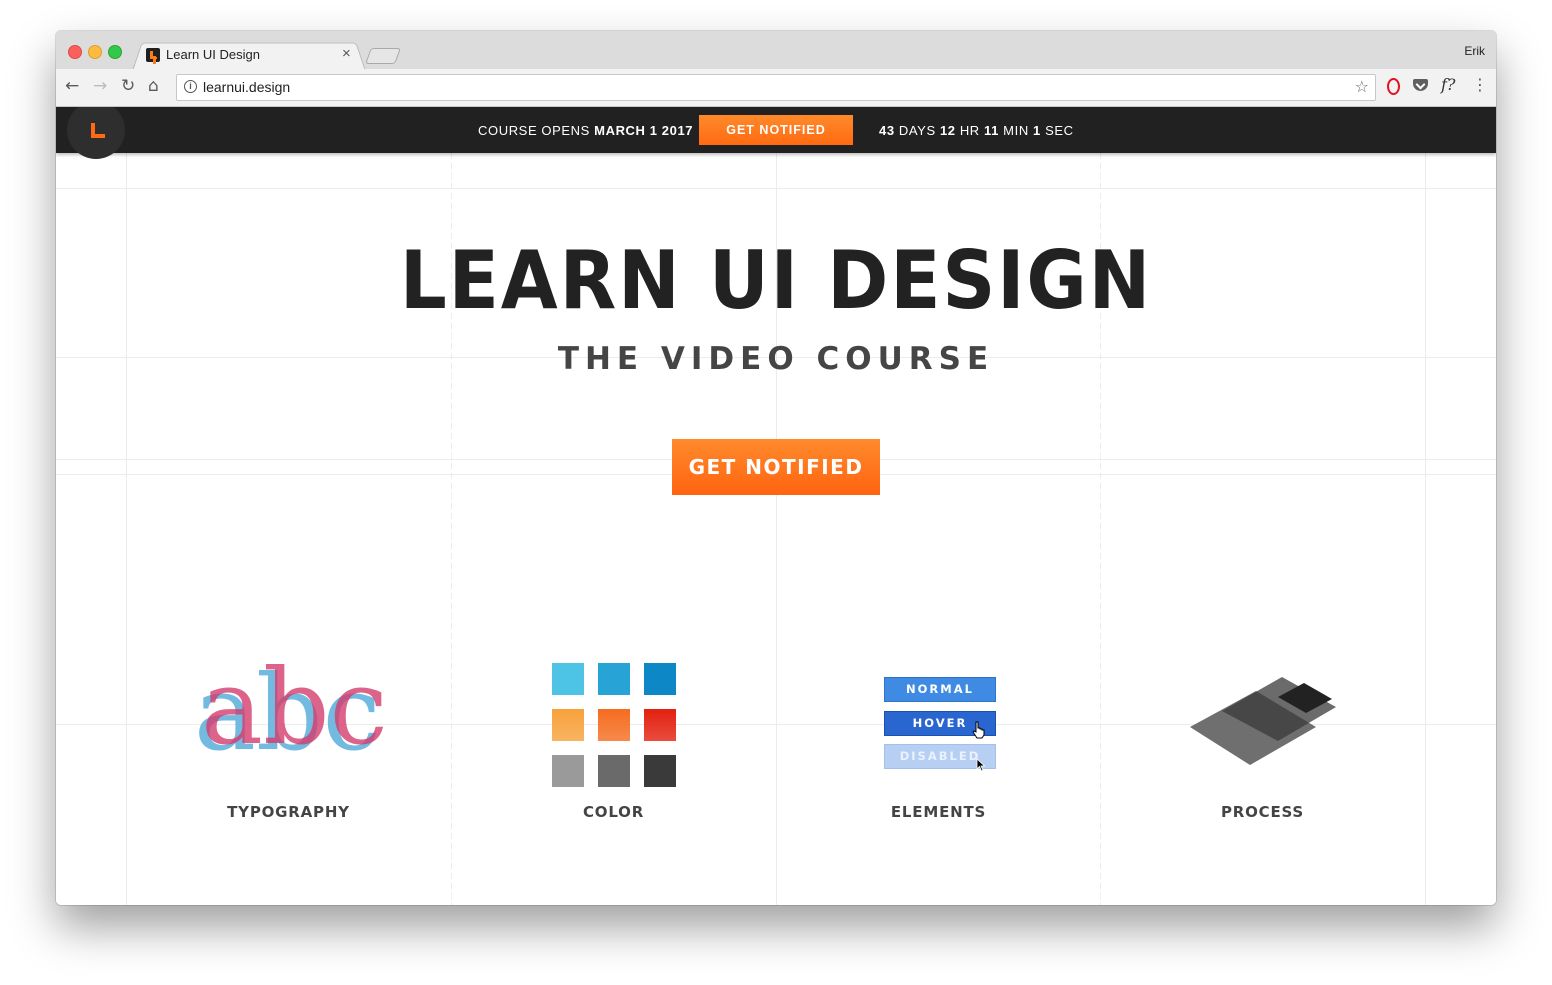 This screenshot has height=985, width=1552. I want to click on font-extension-icon: f?, so click(1450, 84).